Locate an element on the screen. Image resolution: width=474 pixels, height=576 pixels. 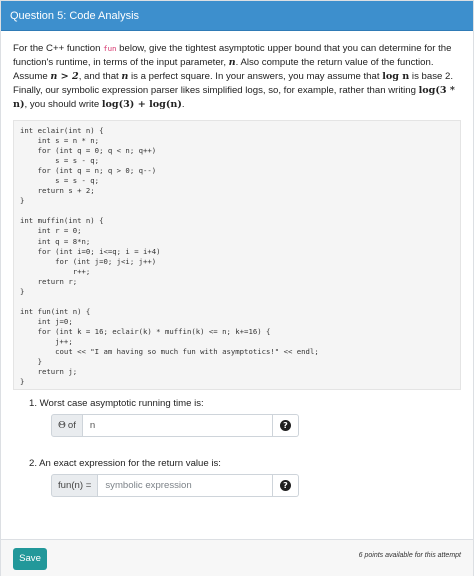
theta-symbol: Θ is located at coordinates (62, 425).